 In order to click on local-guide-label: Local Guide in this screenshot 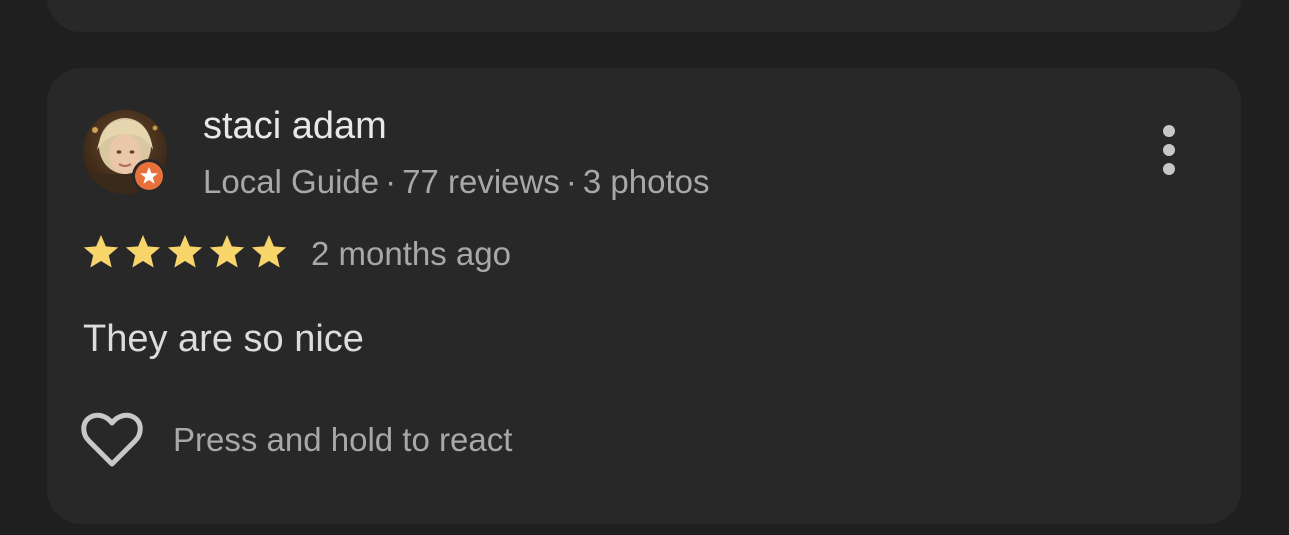, I will do `click(291, 181)`.